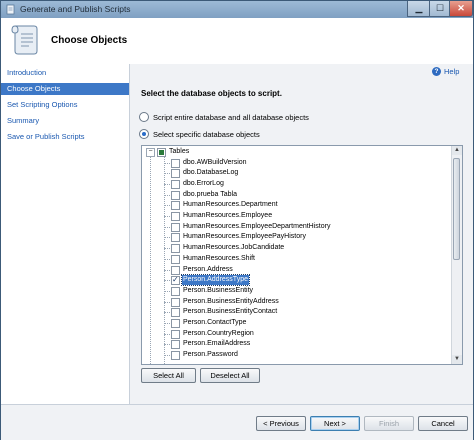 The image size is (474, 440). I want to click on collapse-icon: −, so click(150, 152).